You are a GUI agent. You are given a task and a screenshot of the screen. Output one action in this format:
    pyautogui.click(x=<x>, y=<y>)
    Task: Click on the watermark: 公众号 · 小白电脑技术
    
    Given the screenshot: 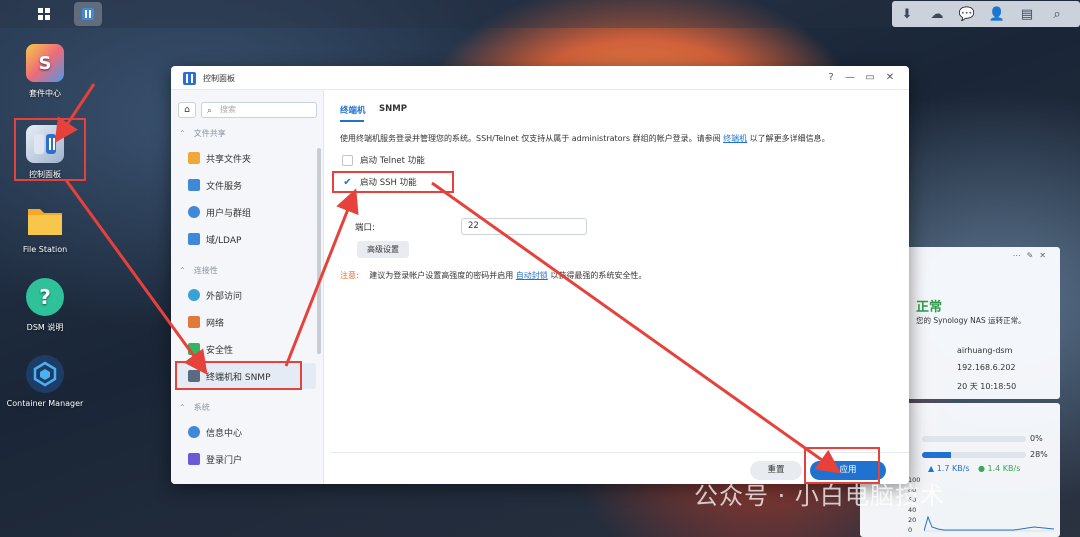 What is the action you would take?
    pyautogui.click(x=819, y=496)
    